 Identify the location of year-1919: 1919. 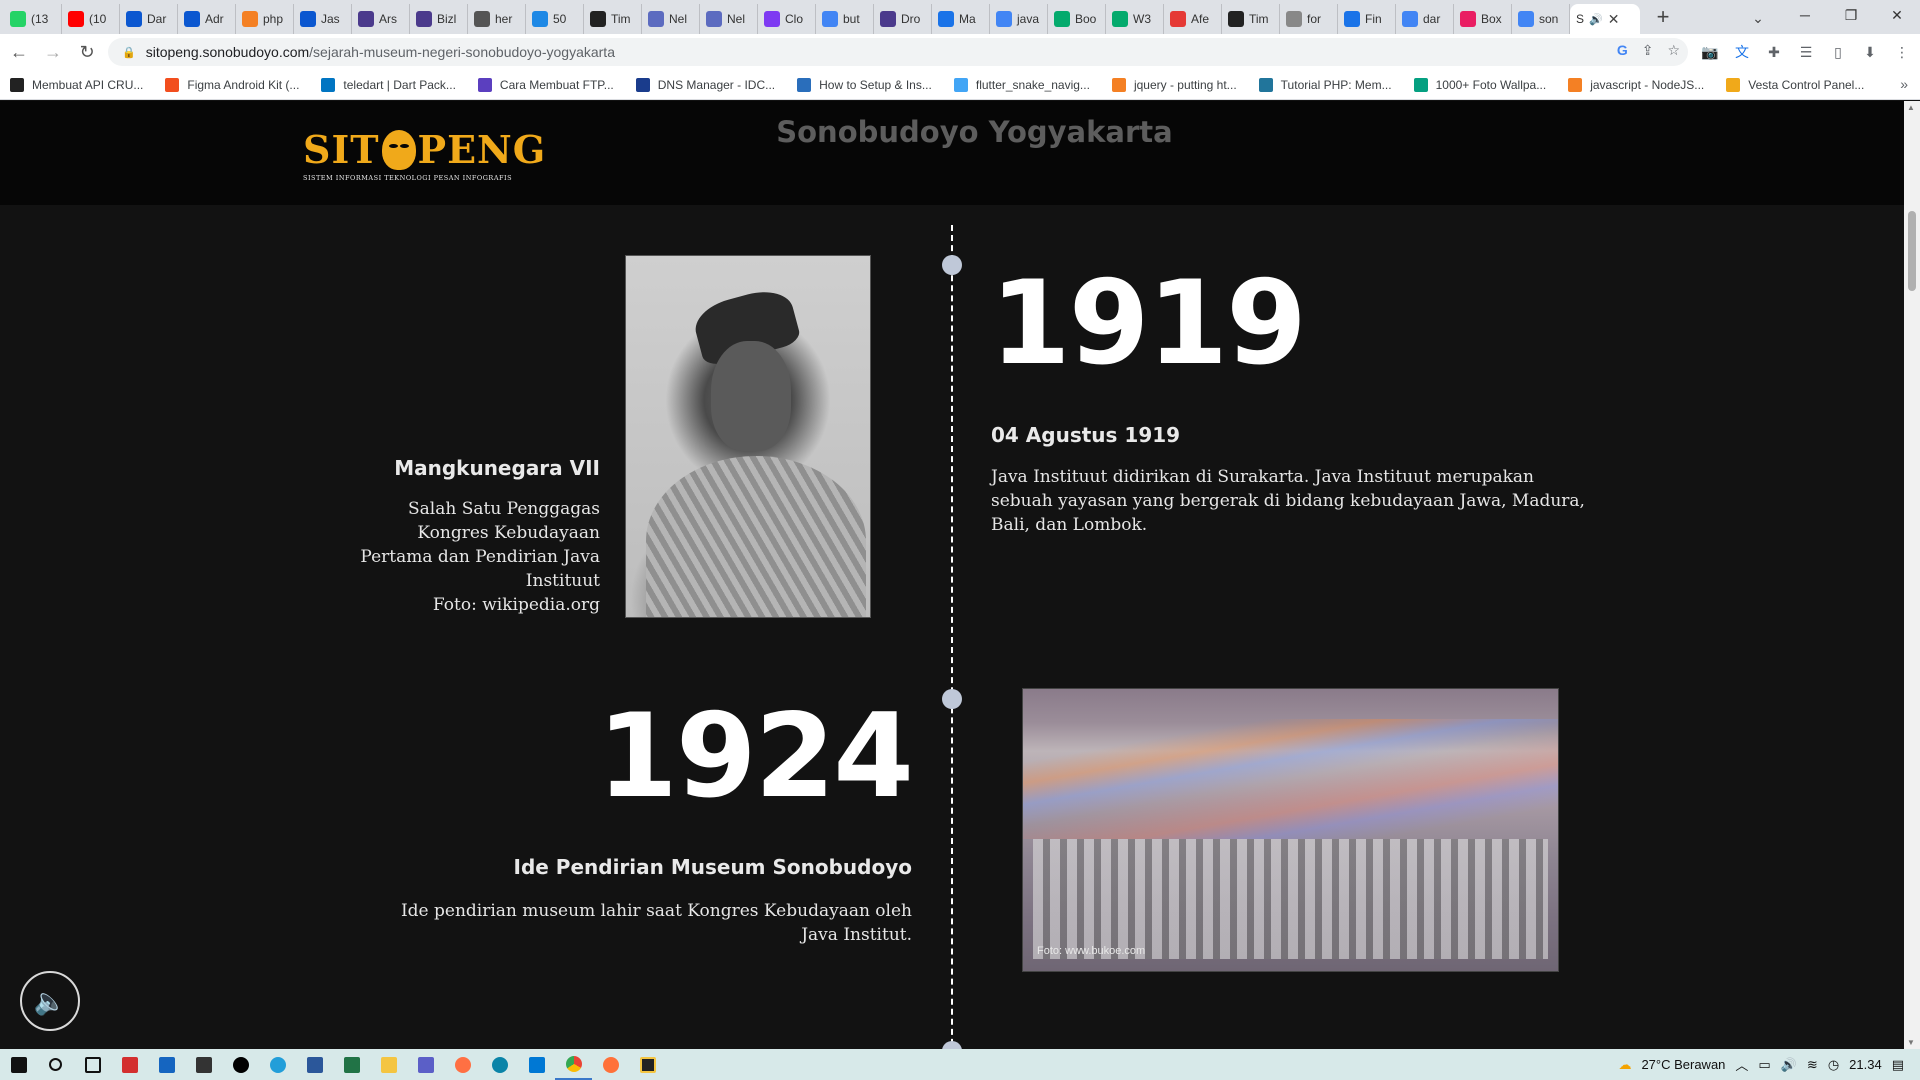
(1148, 323).